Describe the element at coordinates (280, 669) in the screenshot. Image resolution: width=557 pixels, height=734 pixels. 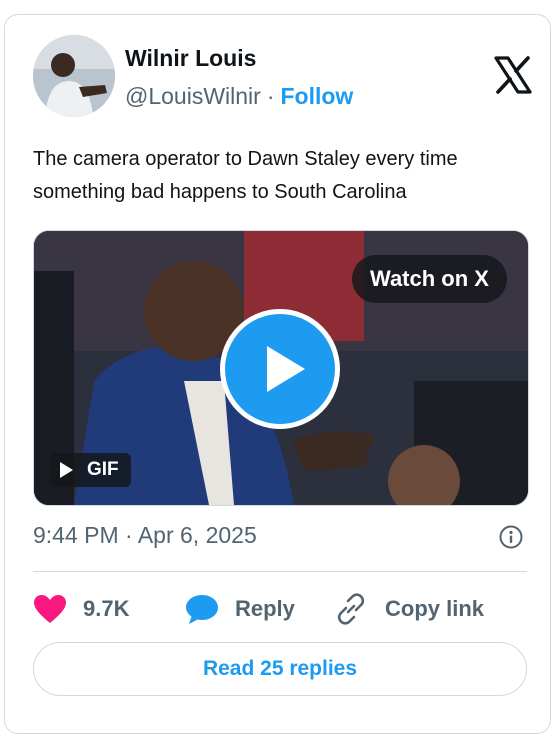
I see `read-replies-button: Read 25 replies` at that location.